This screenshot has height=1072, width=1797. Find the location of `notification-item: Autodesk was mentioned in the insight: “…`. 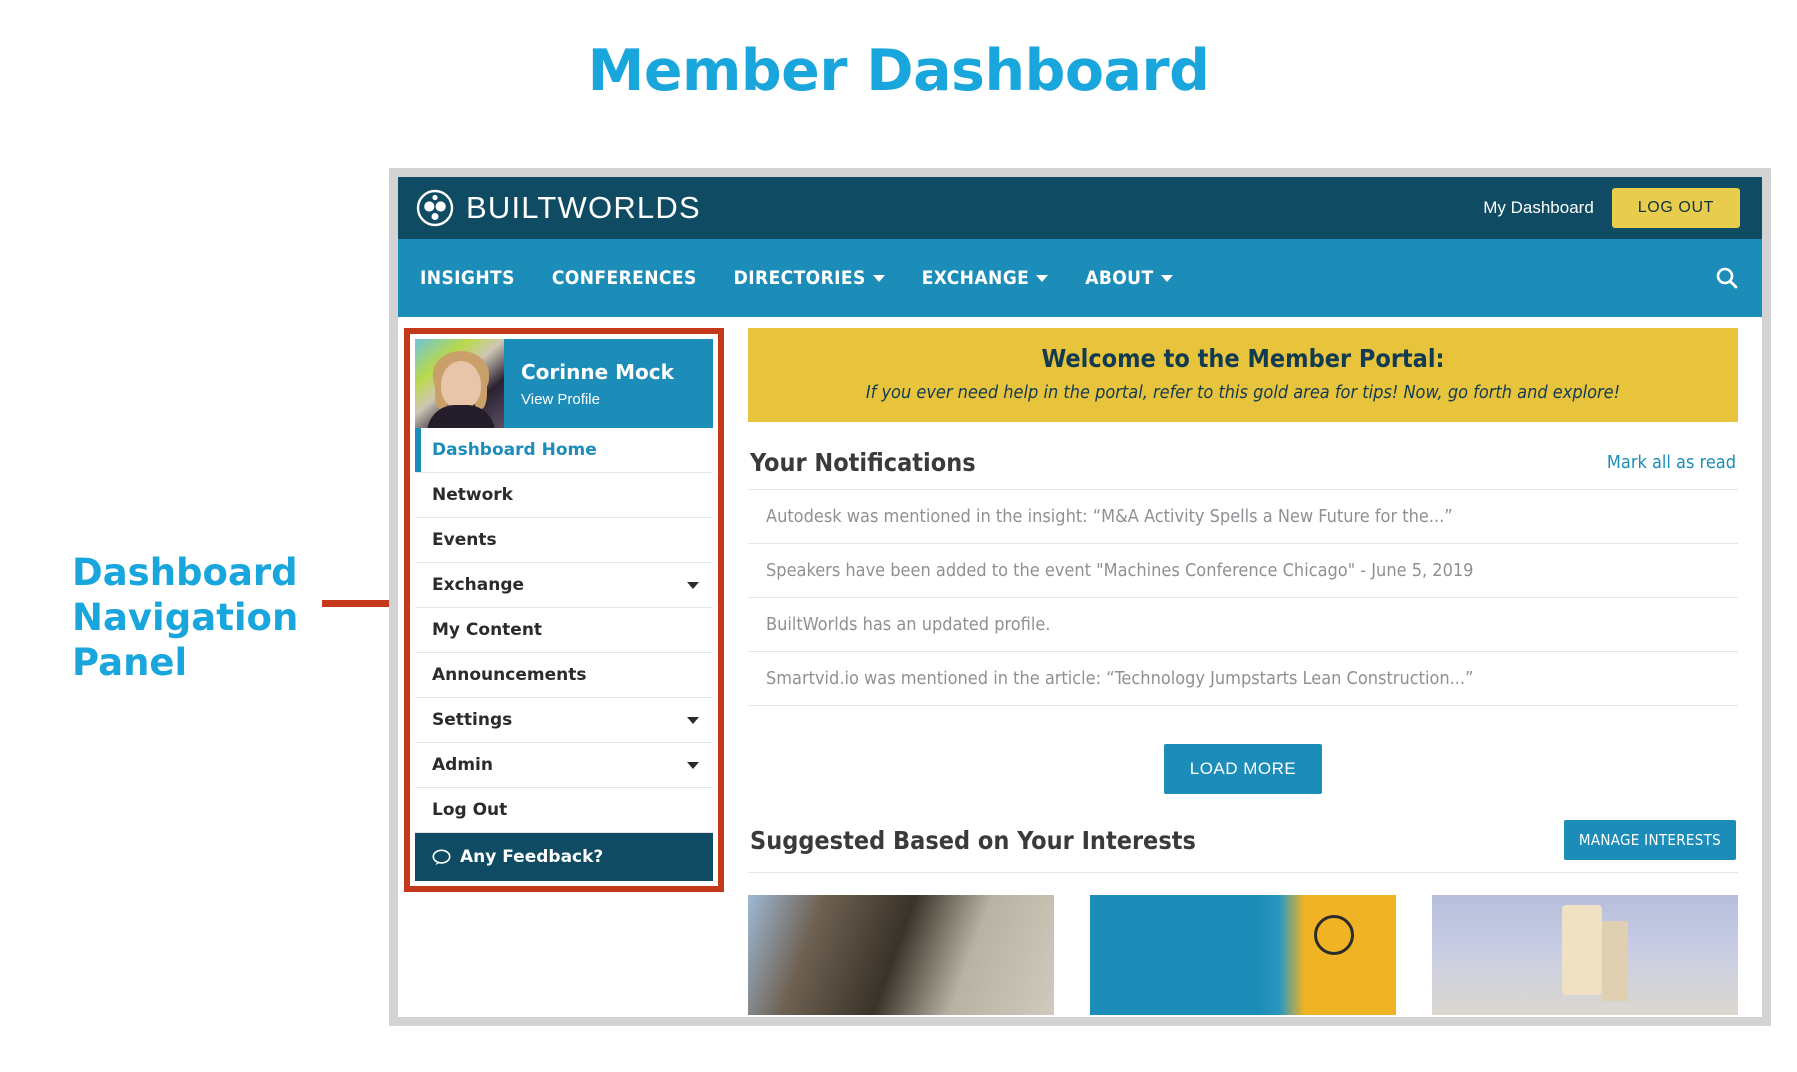

notification-item: Autodesk was mentioned in the insight: “… is located at coordinates (1243, 517).